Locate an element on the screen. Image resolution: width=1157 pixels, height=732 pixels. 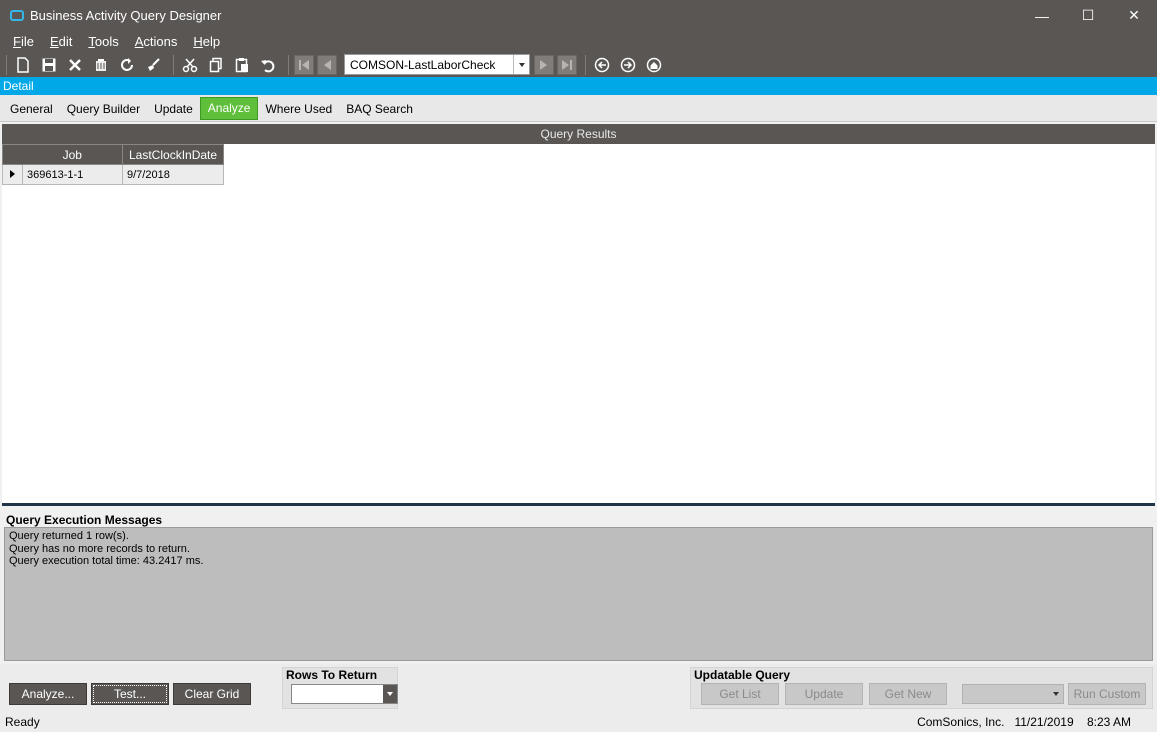
forward-arrow-icon is located at coordinates (628, 65).